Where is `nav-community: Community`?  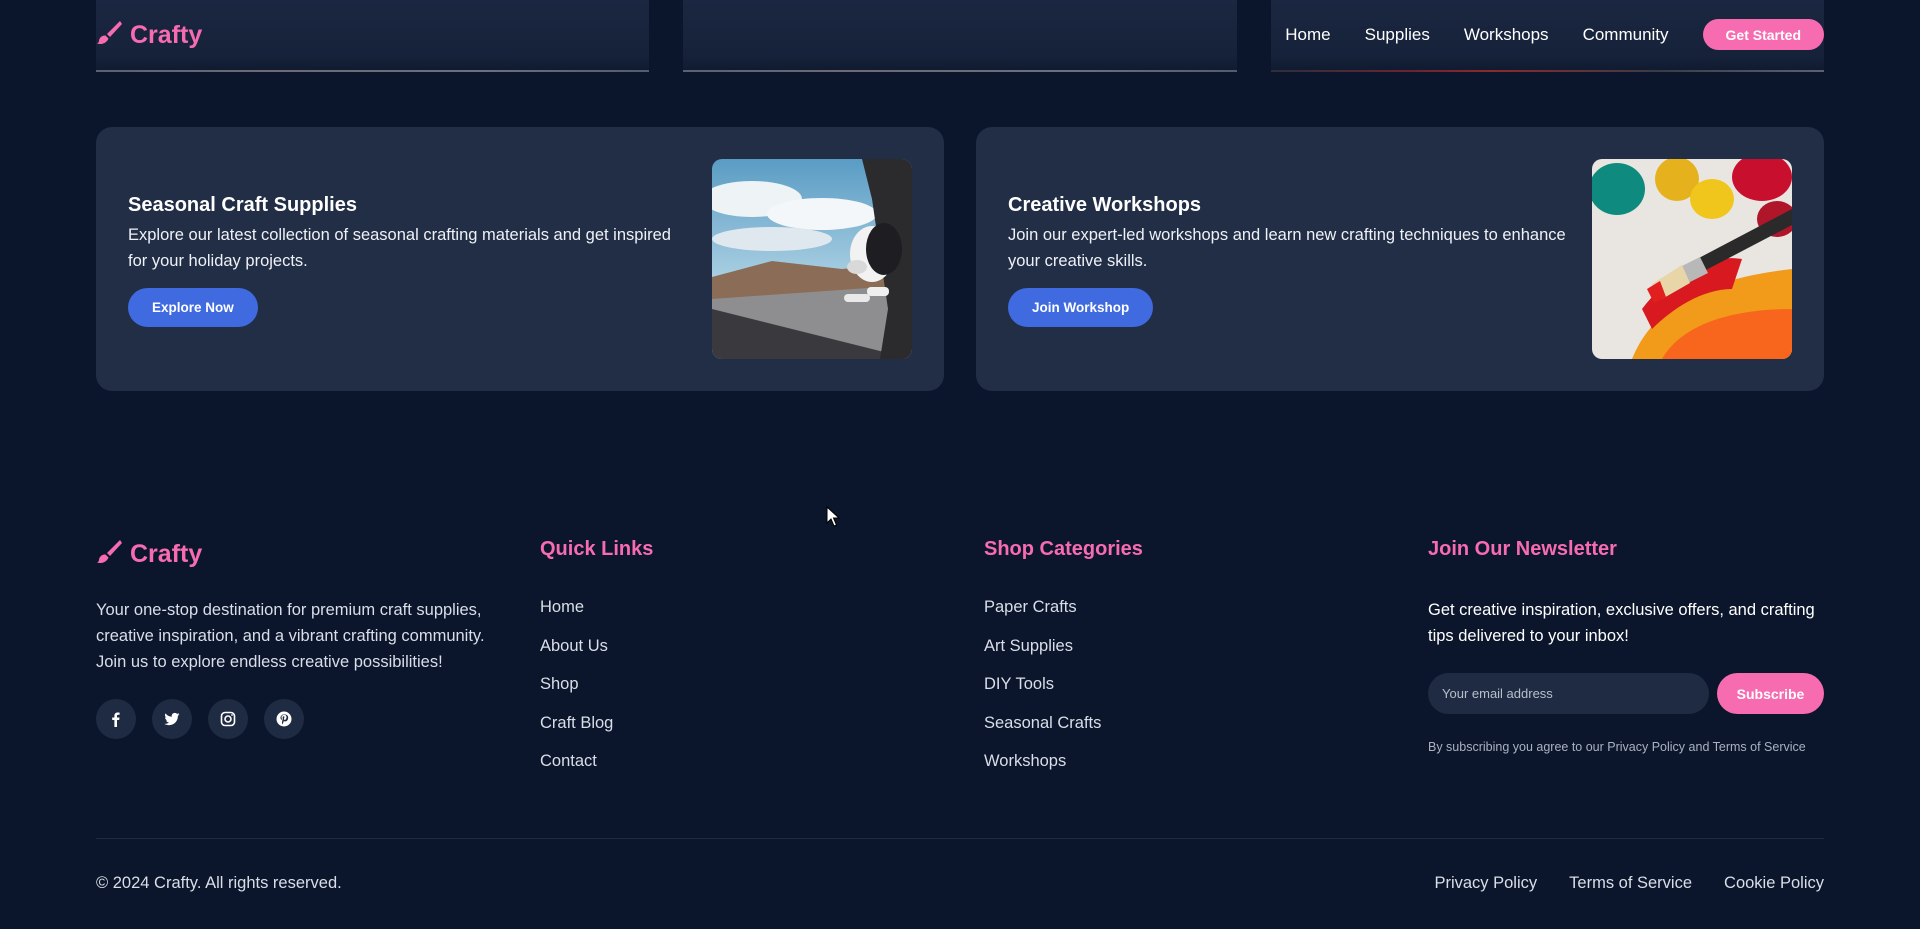
nav-community: Community is located at coordinates (1626, 34).